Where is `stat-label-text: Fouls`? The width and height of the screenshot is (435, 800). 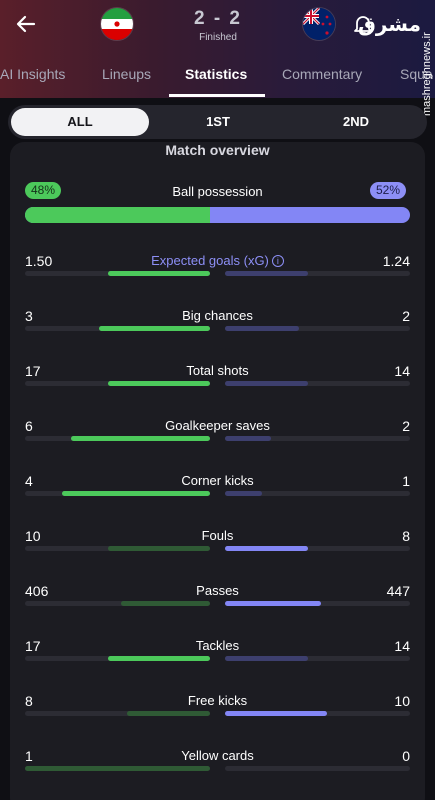 stat-label-text: Fouls is located at coordinates (217, 535).